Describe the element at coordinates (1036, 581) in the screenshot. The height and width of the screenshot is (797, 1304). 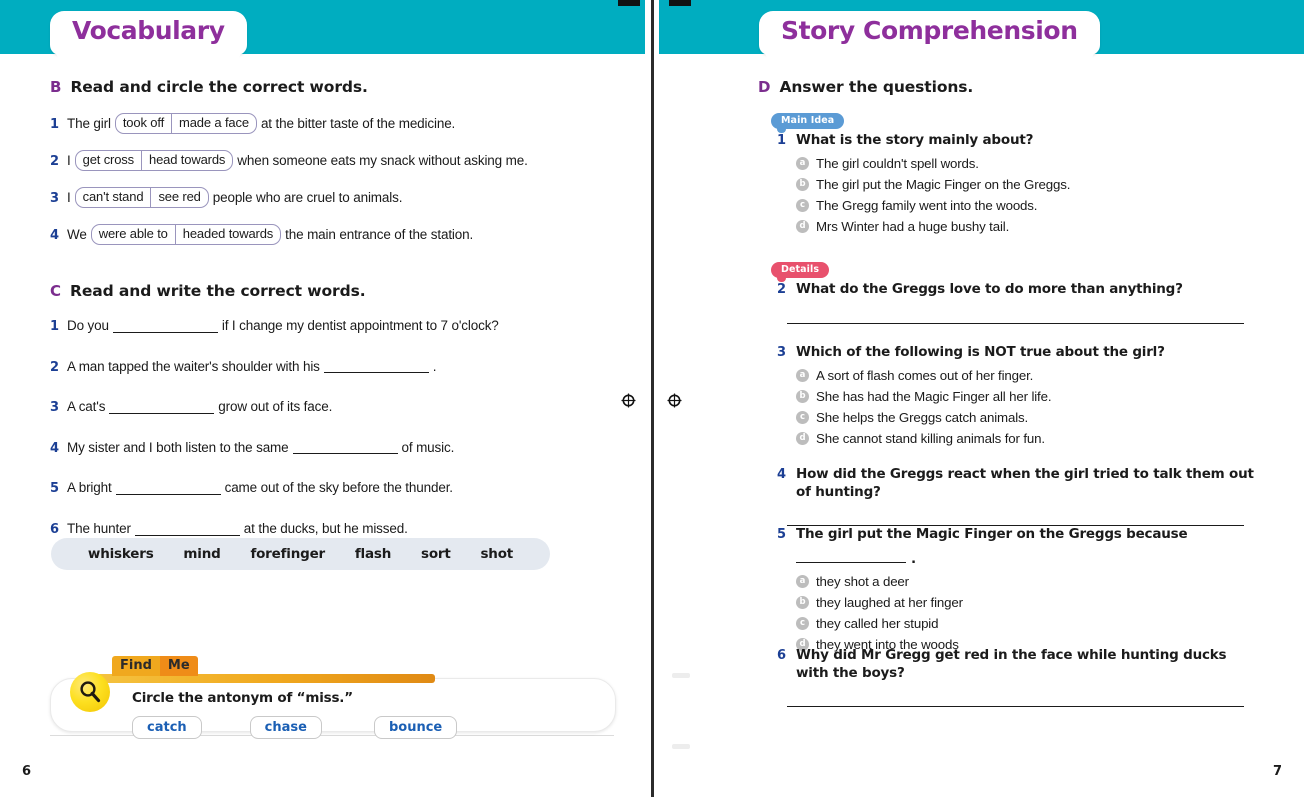
I see `question-5-option-a: a they shot a deer` at that location.